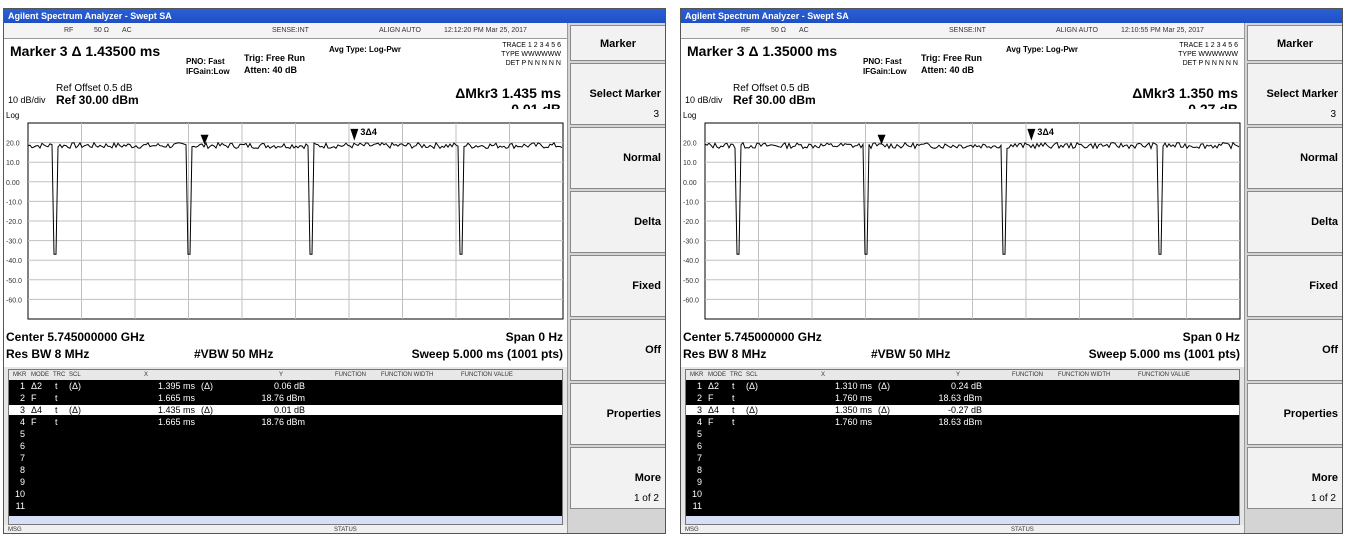 Image resolution: width=1347 pixels, height=536 pixels. Describe the element at coordinates (285, 529) in the screenshot. I see `status-bar: MSG STATUS` at that location.